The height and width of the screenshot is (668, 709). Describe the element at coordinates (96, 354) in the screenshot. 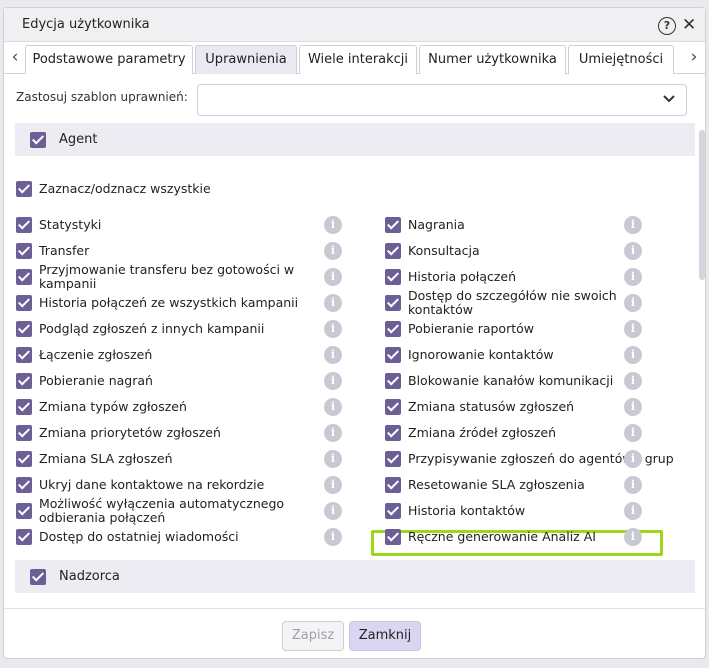

I see `permission-label: Łączenie zgłoszeń` at that location.